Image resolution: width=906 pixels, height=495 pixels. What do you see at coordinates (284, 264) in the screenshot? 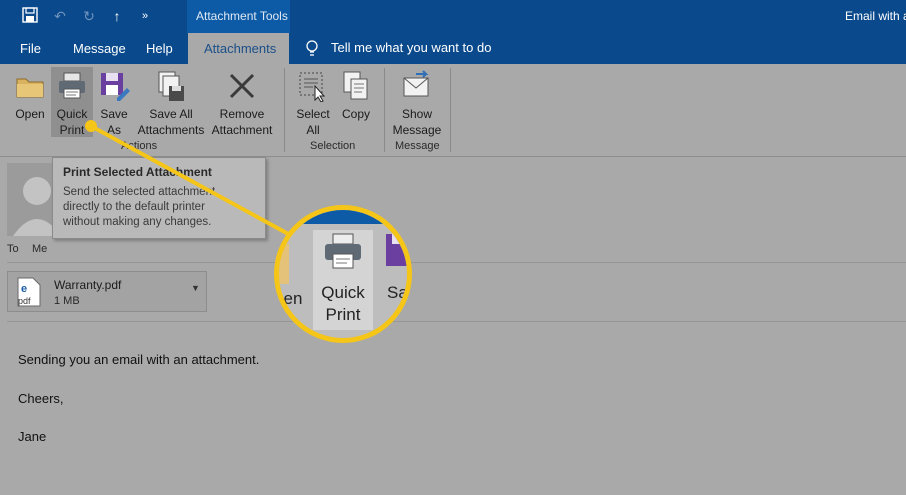
I see `zoom-folder-fragment` at bounding box center [284, 264].